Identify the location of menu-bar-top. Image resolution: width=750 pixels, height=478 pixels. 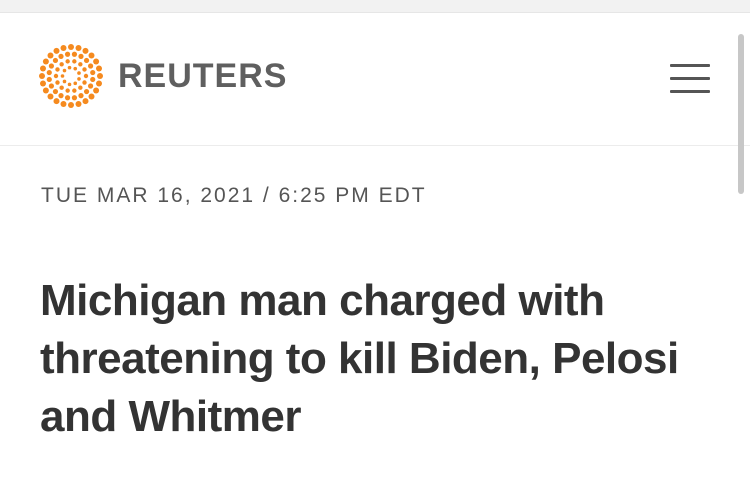
(690, 65).